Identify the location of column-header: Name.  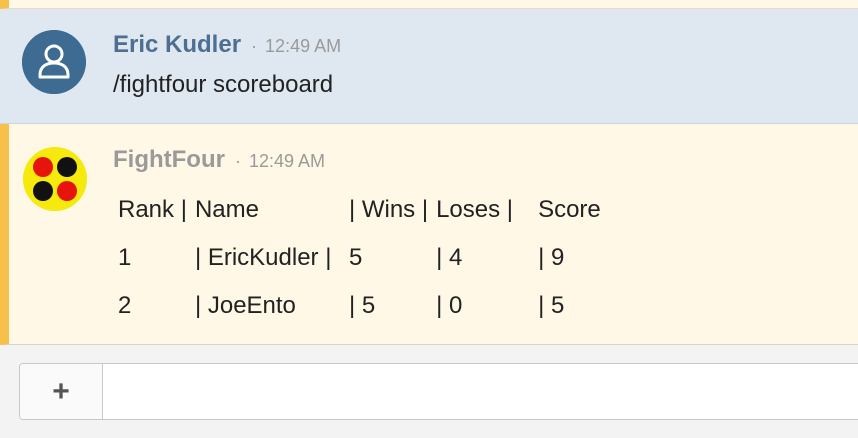
(226, 209).